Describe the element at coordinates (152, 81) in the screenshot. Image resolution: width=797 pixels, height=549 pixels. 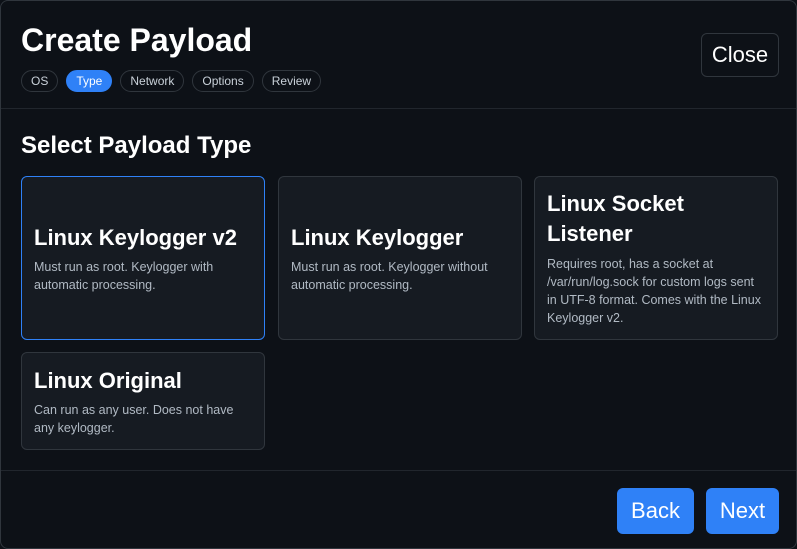
I see `step-network: Network` at that location.